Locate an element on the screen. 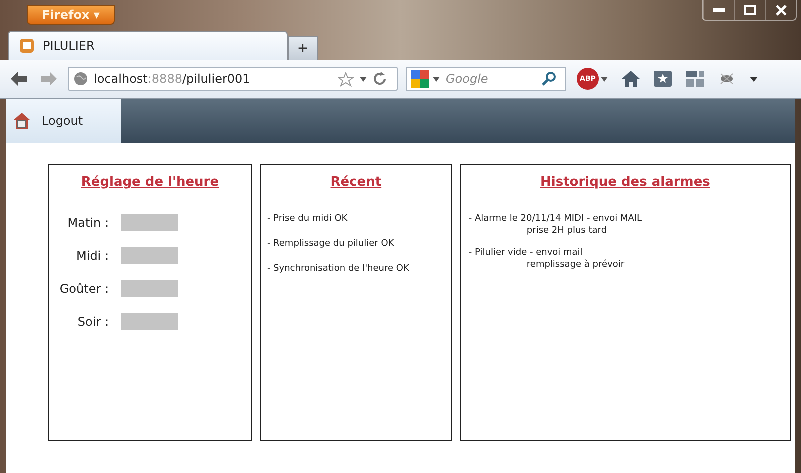 The width and height of the screenshot is (801, 473). recent-event: - Remplissage du pilulier OK is located at coordinates (331, 244).